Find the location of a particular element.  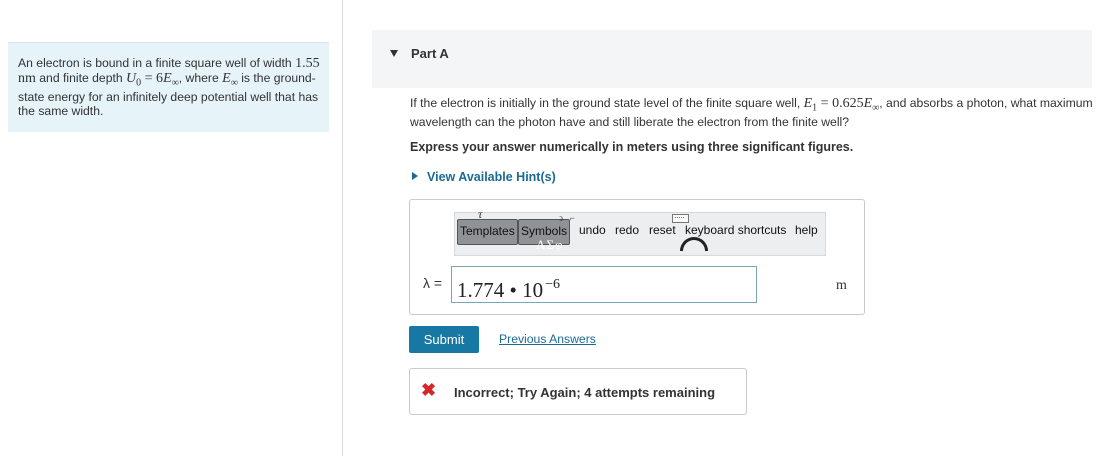

answer-unit: m is located at coordinates (841, 285).